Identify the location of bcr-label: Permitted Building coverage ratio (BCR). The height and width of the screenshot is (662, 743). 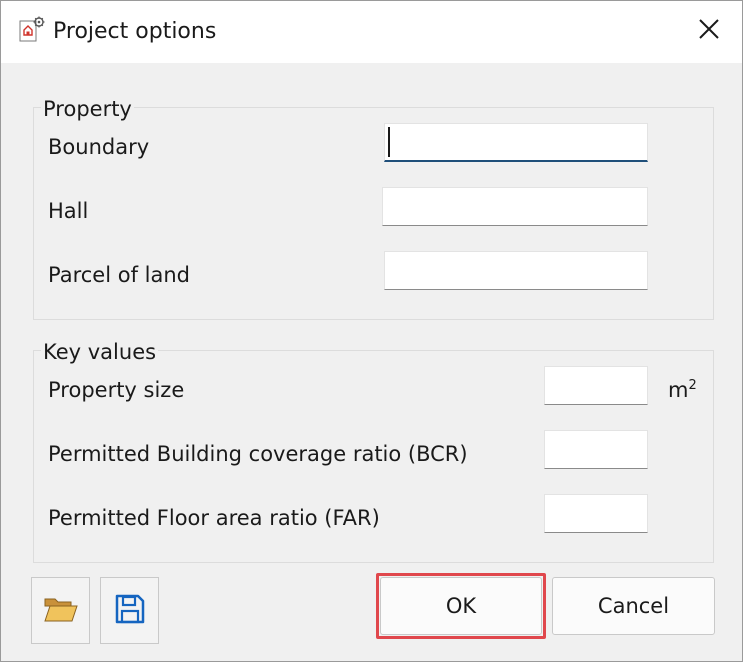
(258, 454).